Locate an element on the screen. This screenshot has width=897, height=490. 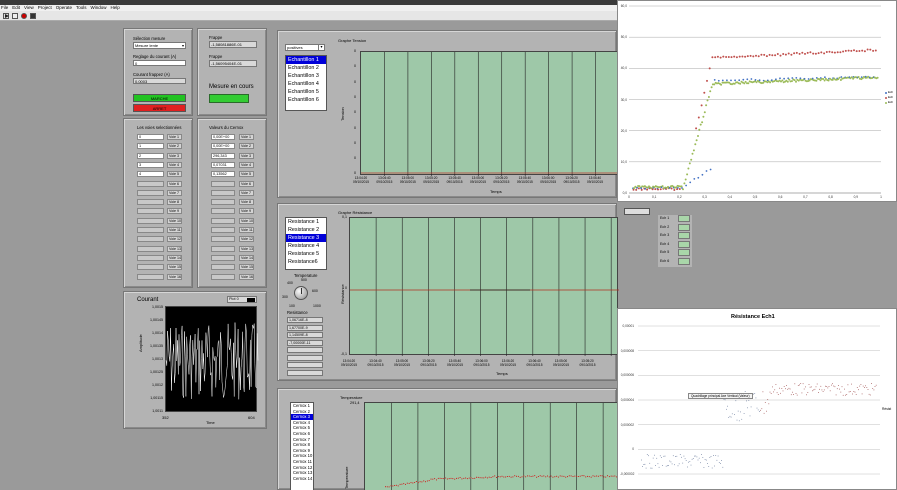
tension-selector: positives ▾ is located at coordinates (305, 47).